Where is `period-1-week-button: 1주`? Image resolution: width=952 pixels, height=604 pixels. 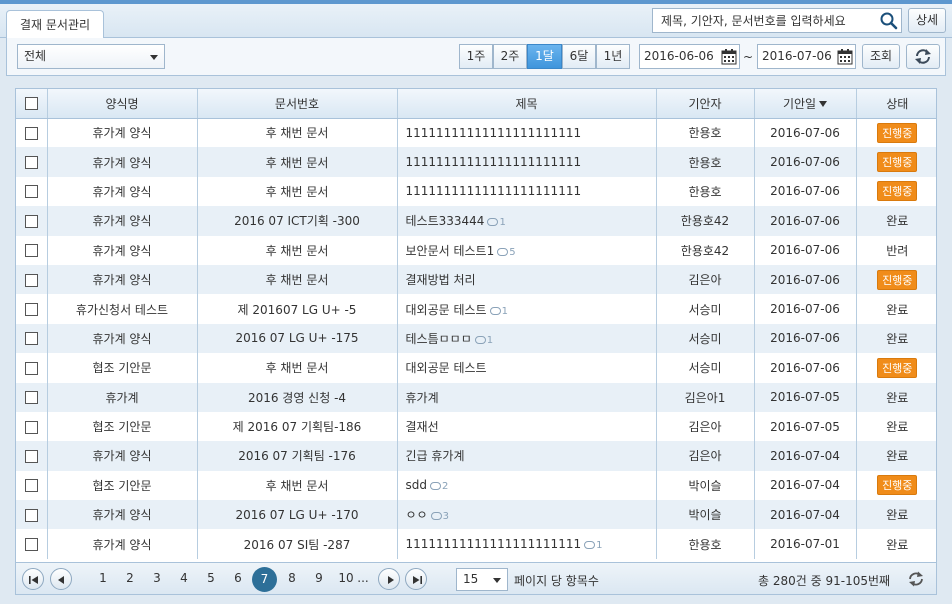
period-1-week-button: 1주 is located at coordinates (476, 56).